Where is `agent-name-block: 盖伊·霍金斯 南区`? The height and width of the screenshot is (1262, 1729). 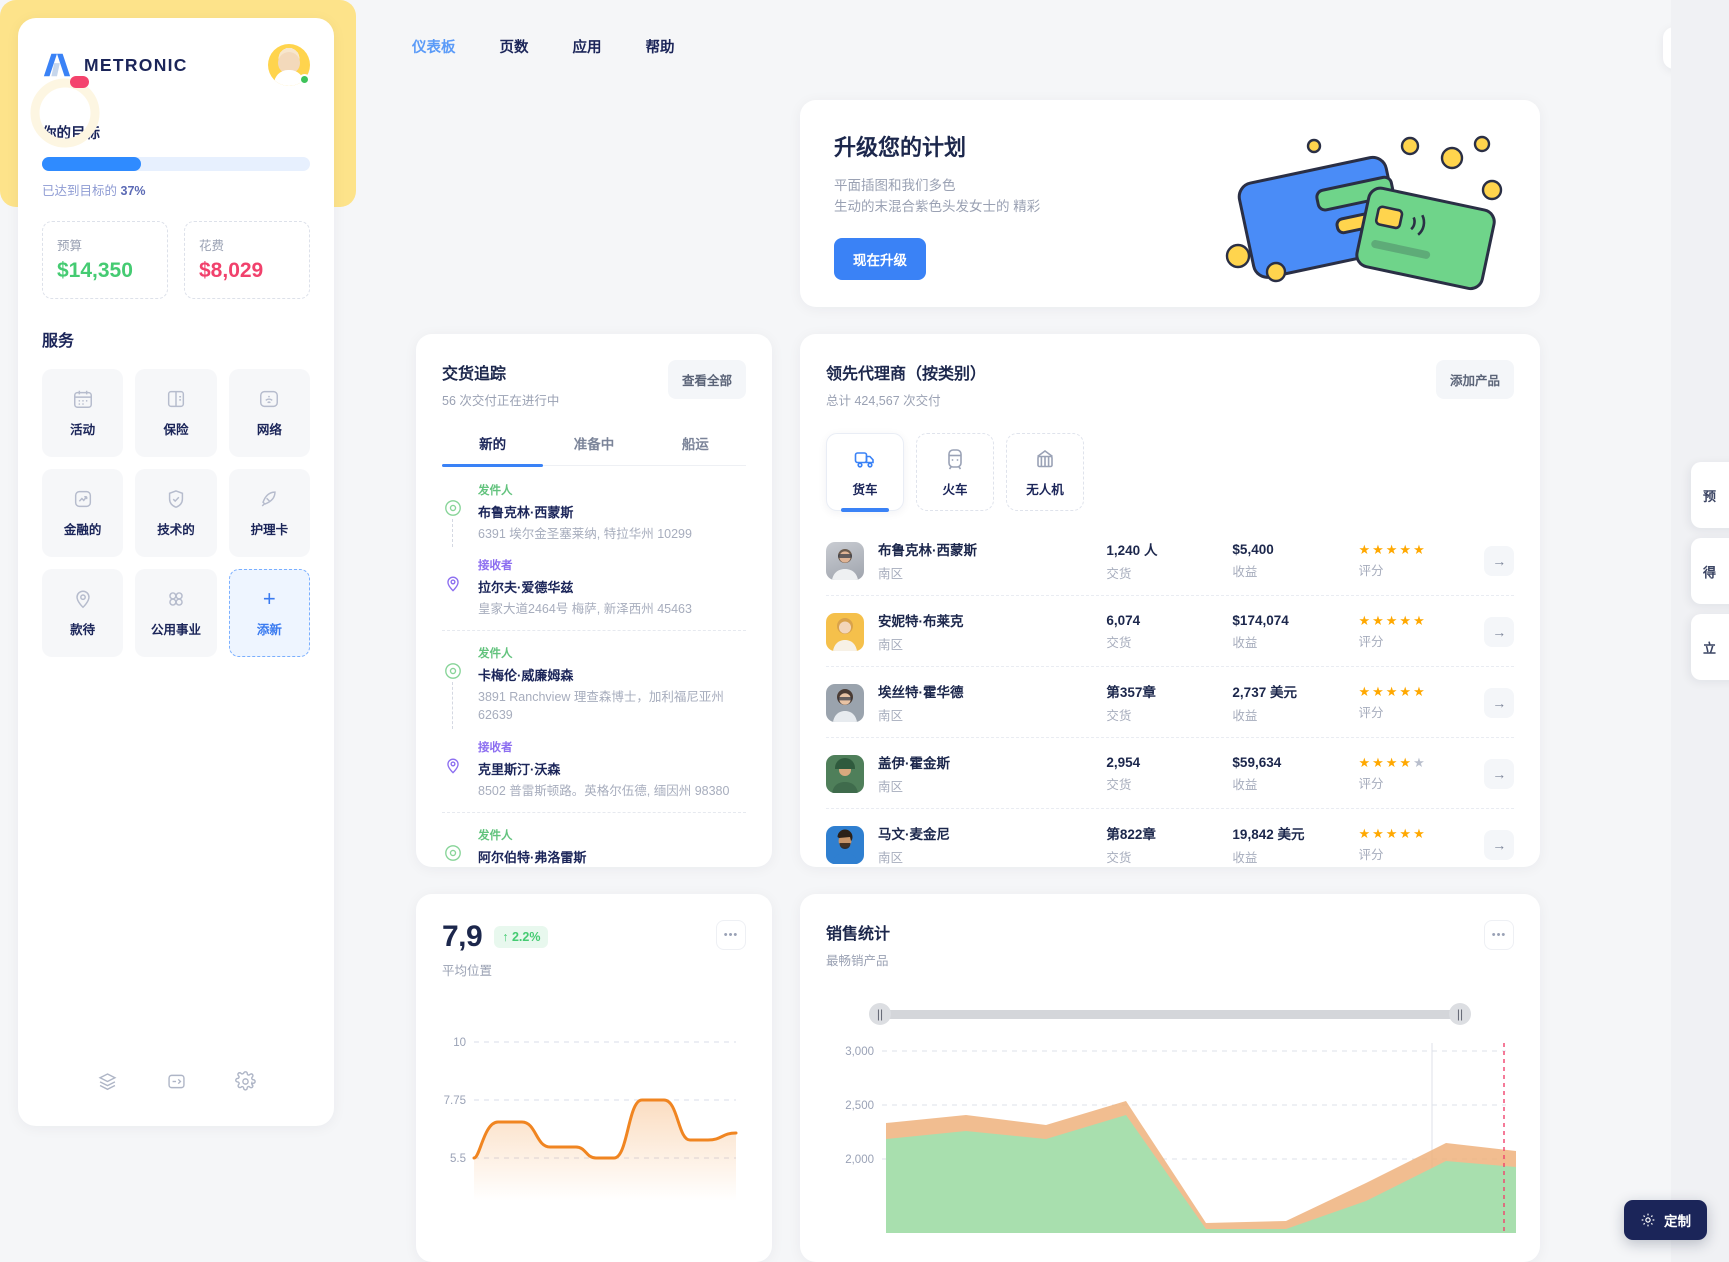
agent-name-block: 盖伊·霍金斯 南区 is located at coordinates (992, 773).